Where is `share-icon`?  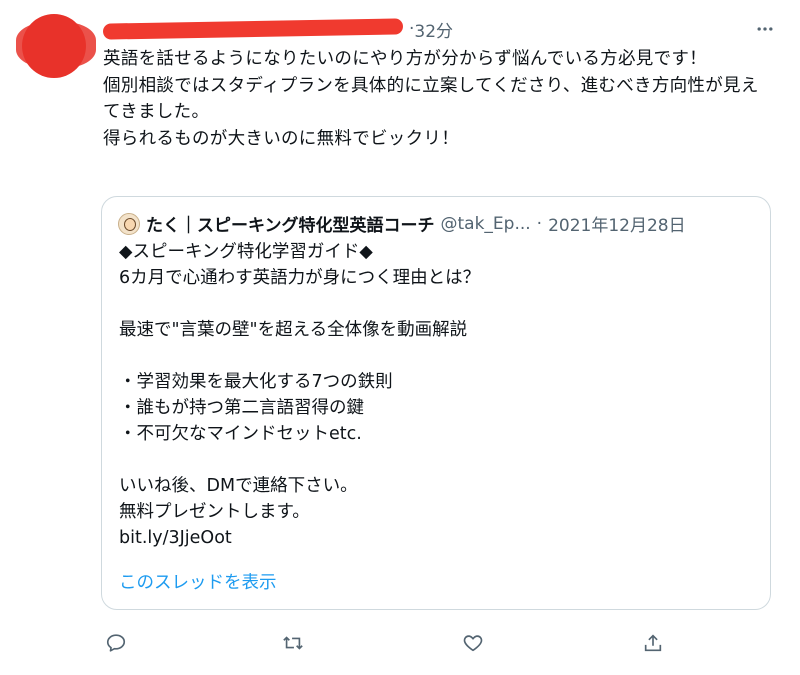
share-icon is located at coordinates (653, 643).